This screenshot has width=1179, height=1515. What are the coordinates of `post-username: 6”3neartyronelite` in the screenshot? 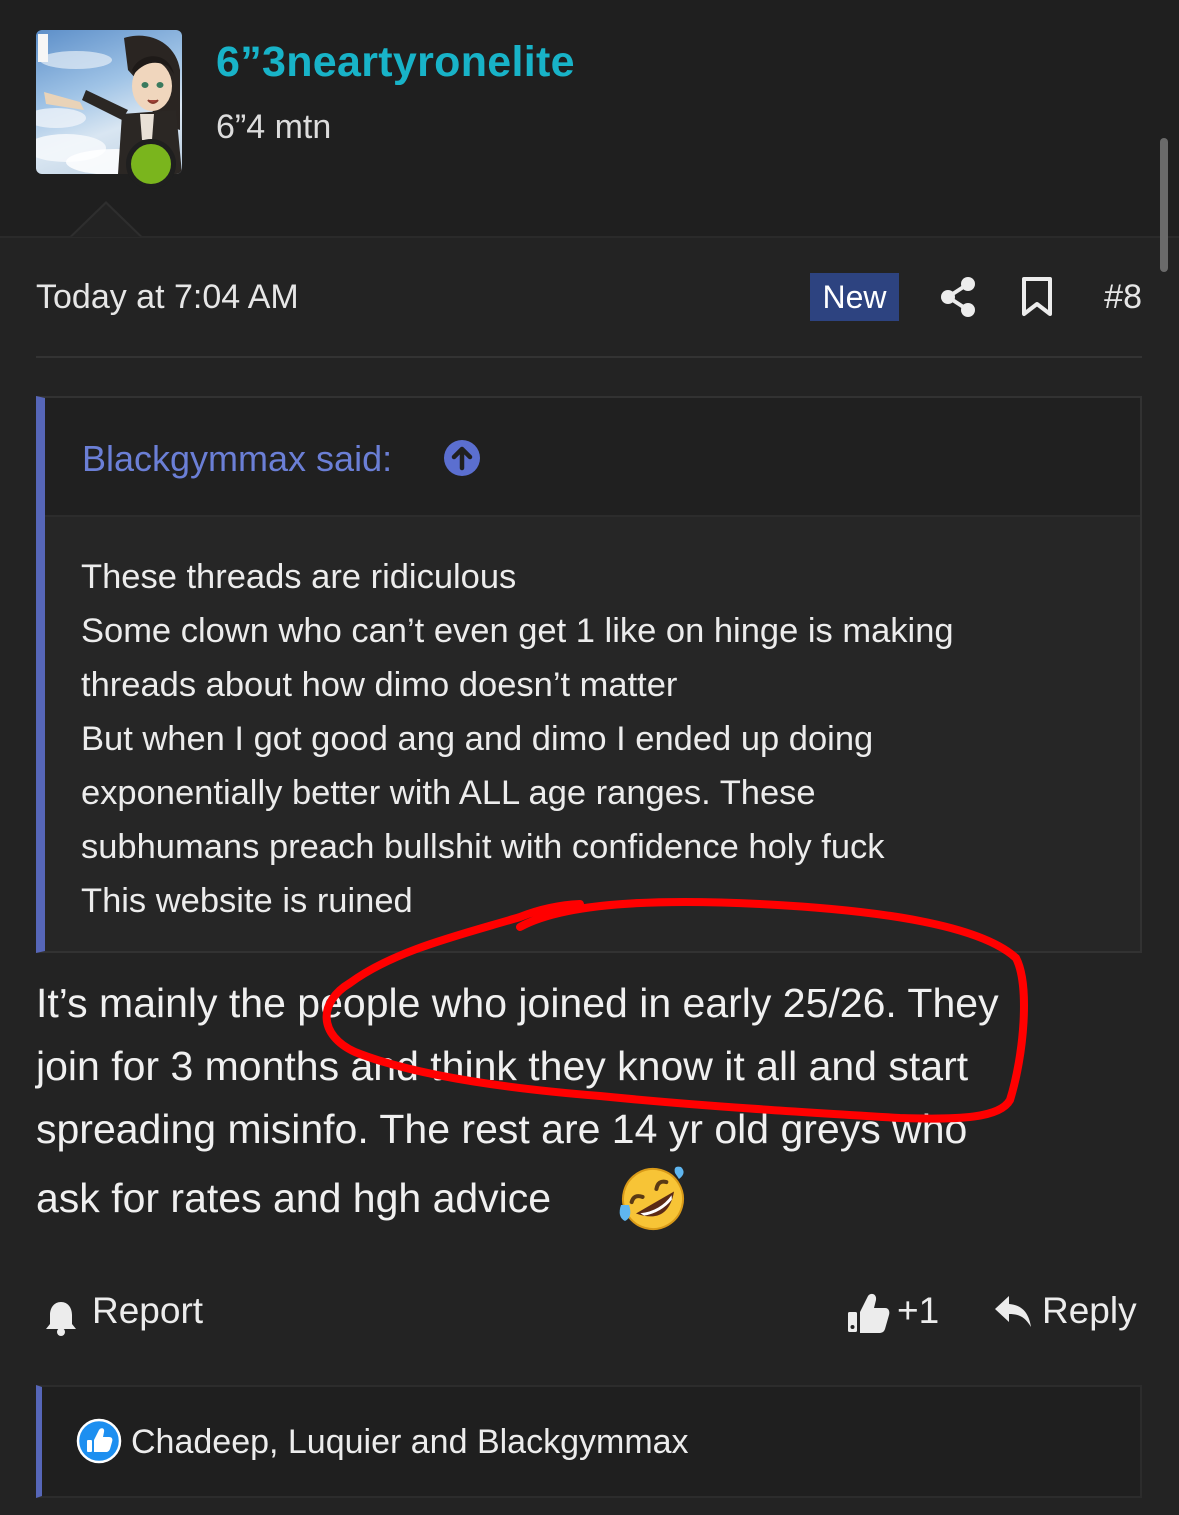 It's located at (395, 62).